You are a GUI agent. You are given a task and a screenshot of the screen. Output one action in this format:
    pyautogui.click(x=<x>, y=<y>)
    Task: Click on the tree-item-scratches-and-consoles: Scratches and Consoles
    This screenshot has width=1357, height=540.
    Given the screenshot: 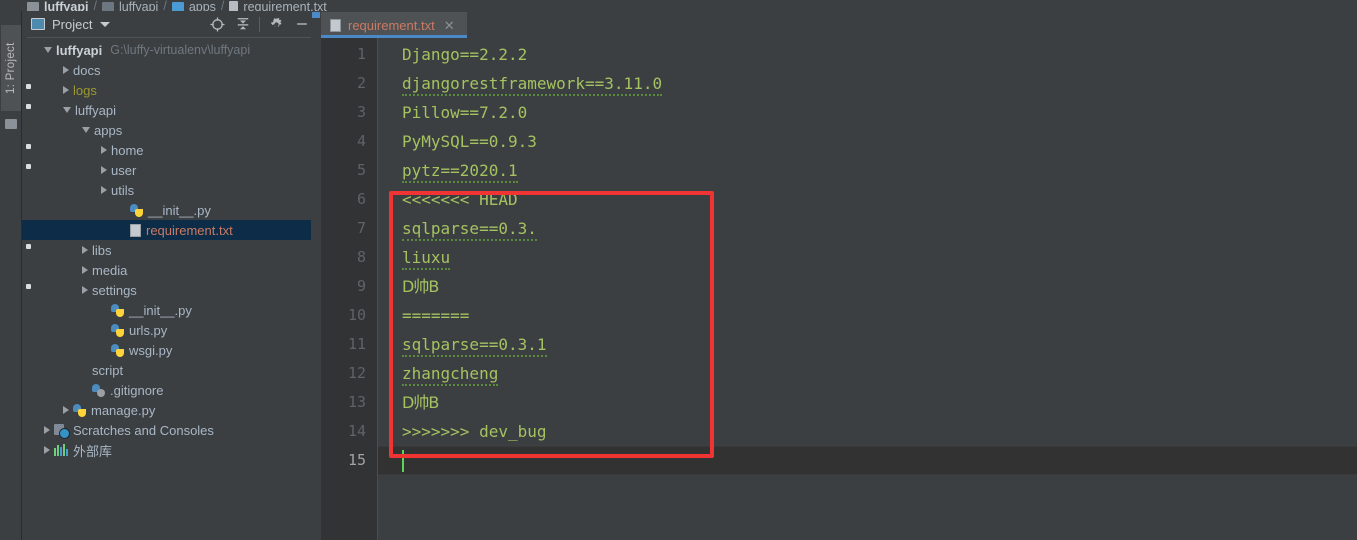 What is the action you would take?
    pyautogui.click(x=171, y=430)
    